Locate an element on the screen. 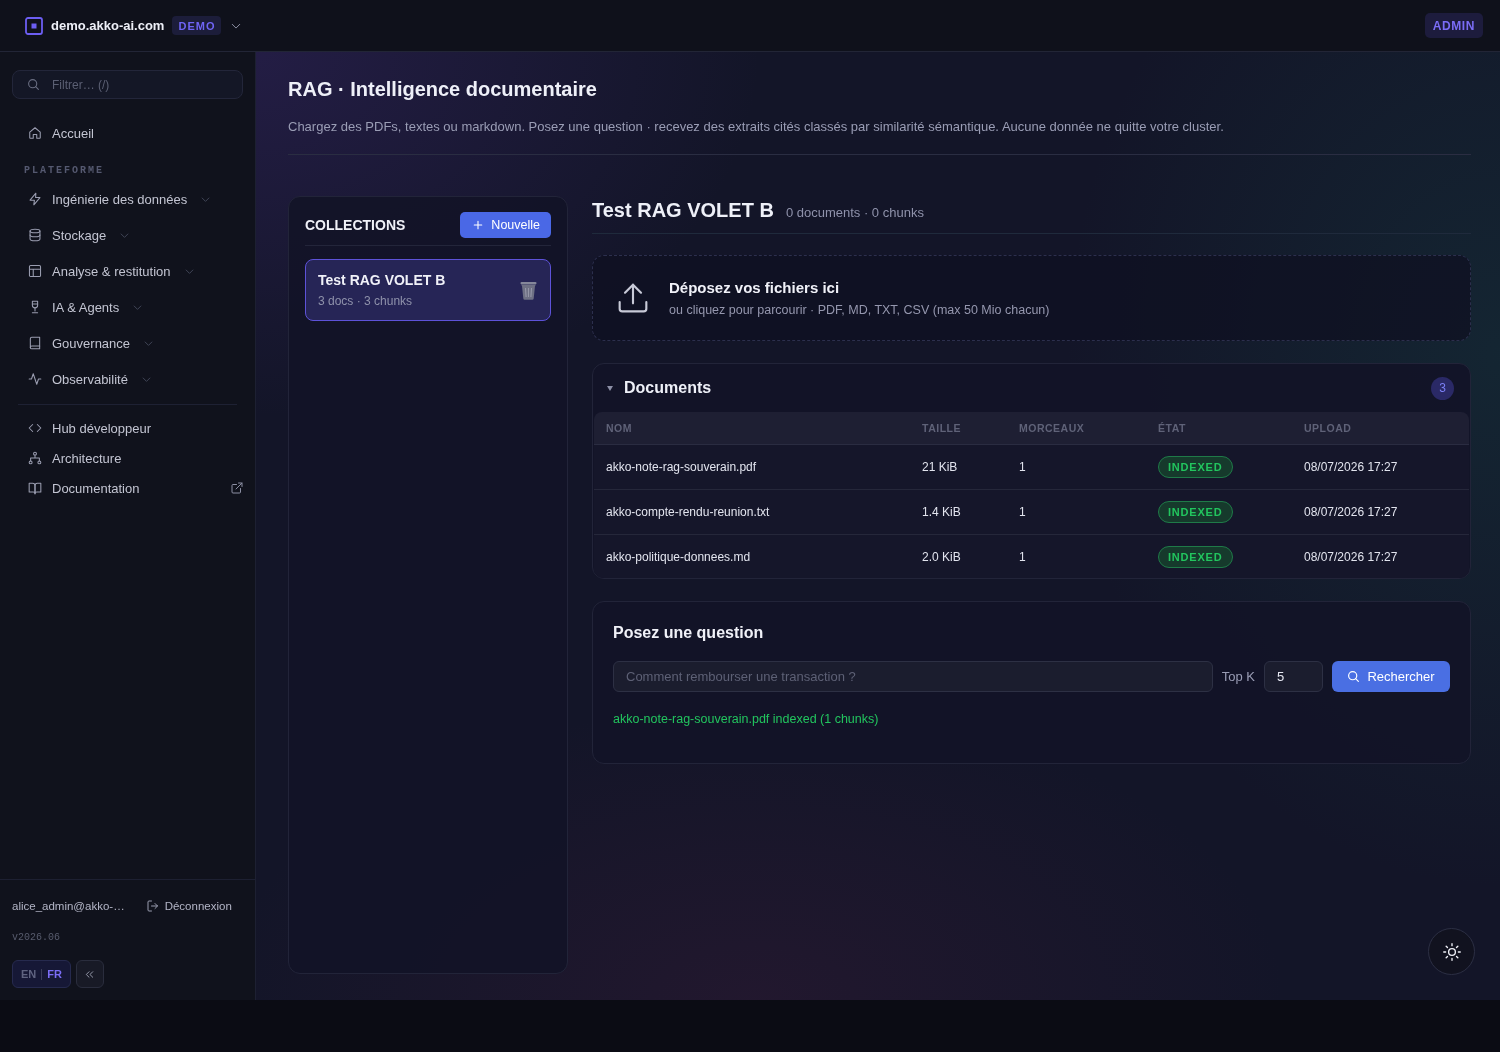  column-header: ÉTAT is located at coordinates (1219, 428).